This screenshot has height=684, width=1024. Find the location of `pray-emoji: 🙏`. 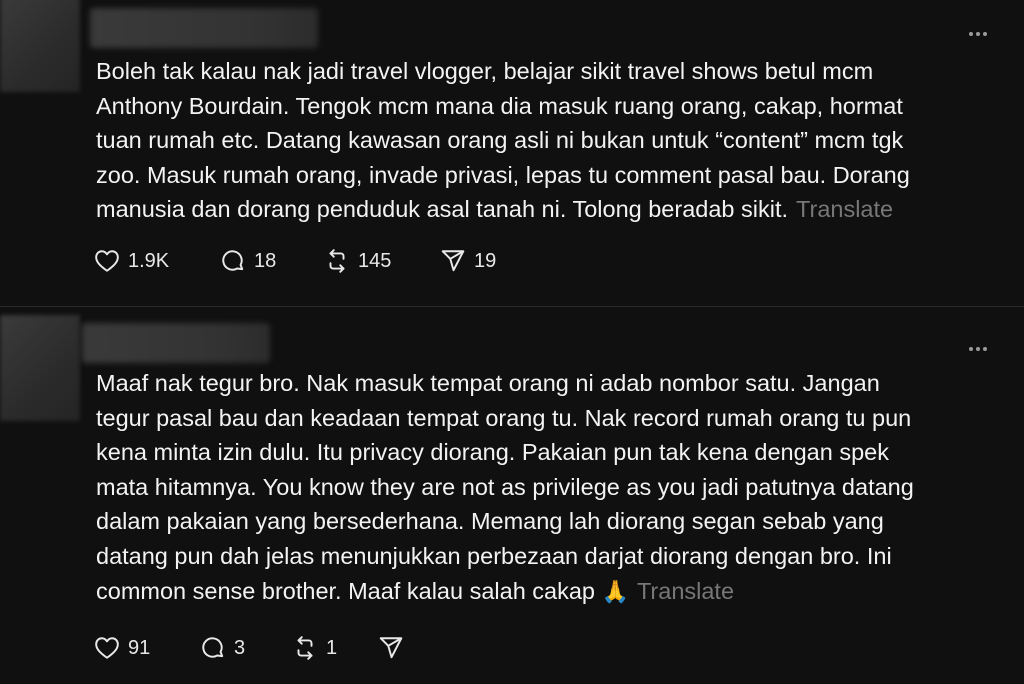

pray-emoji: 🙏 is located at coordinates (615, 591).